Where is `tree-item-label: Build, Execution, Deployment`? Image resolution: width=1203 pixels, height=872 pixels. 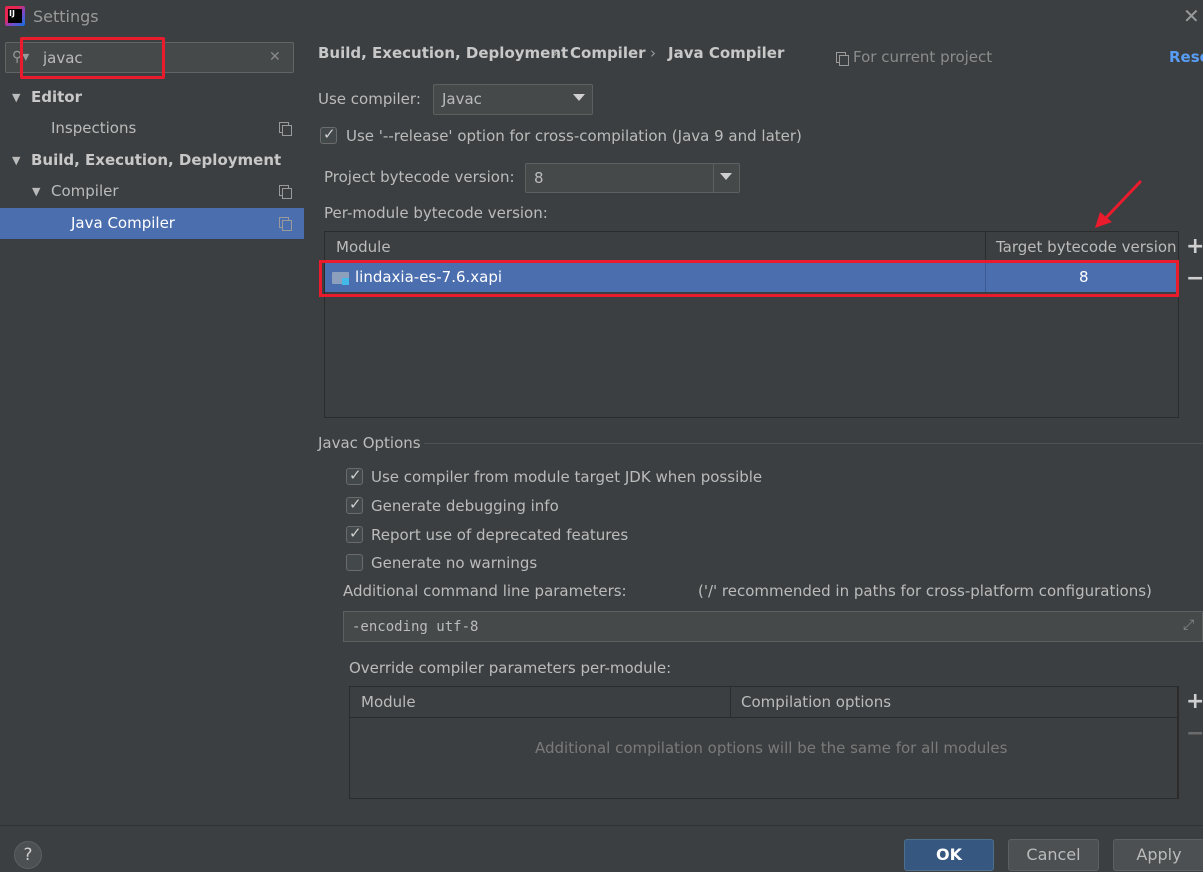
tree-item-label: Build, Execution, Deployment is located at coordinates (156, 160).